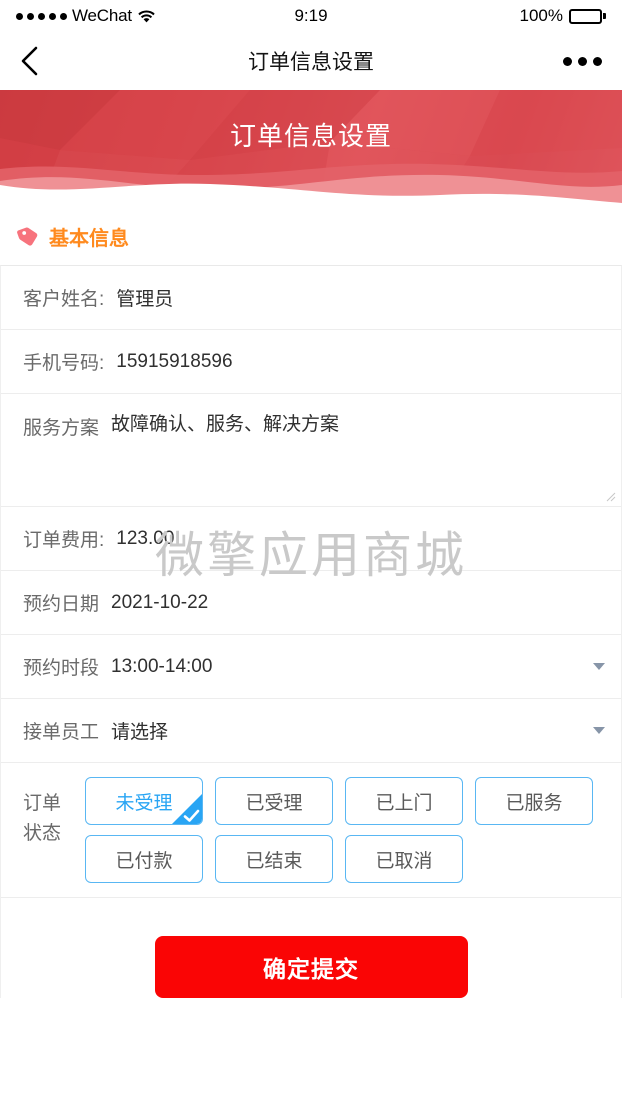  Describe the element at coordinates (27, 236) in the screenshot. I see `tag-icon` at that location.